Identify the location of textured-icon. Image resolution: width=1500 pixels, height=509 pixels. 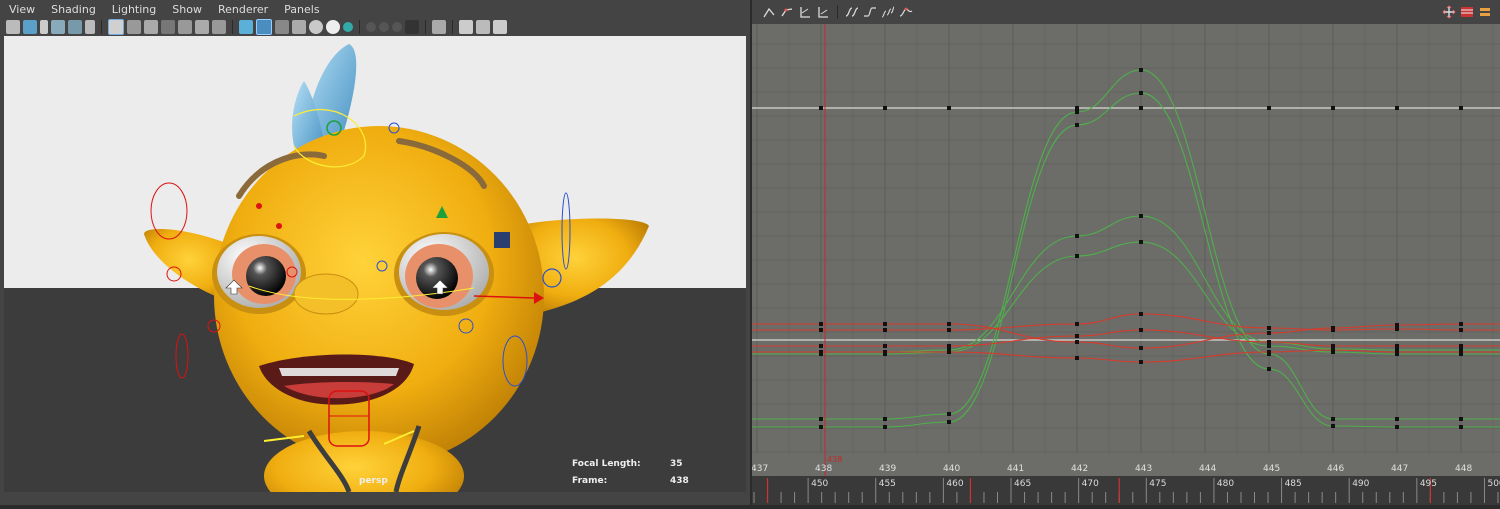
(299, 27).